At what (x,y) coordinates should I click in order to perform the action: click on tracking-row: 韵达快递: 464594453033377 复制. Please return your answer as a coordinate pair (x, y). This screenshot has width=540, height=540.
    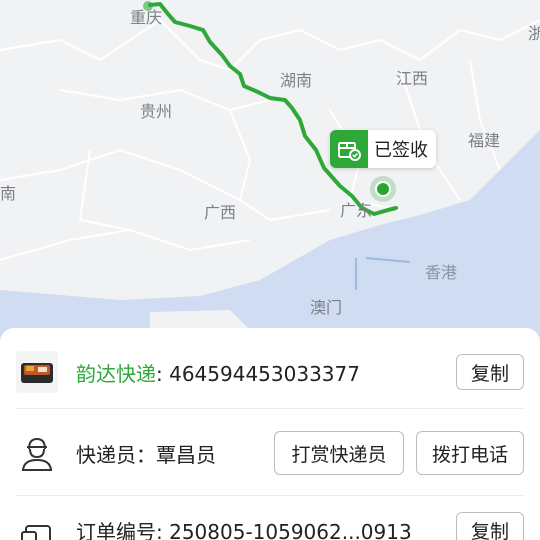
    Looking at the image, I should click on (270, 372).